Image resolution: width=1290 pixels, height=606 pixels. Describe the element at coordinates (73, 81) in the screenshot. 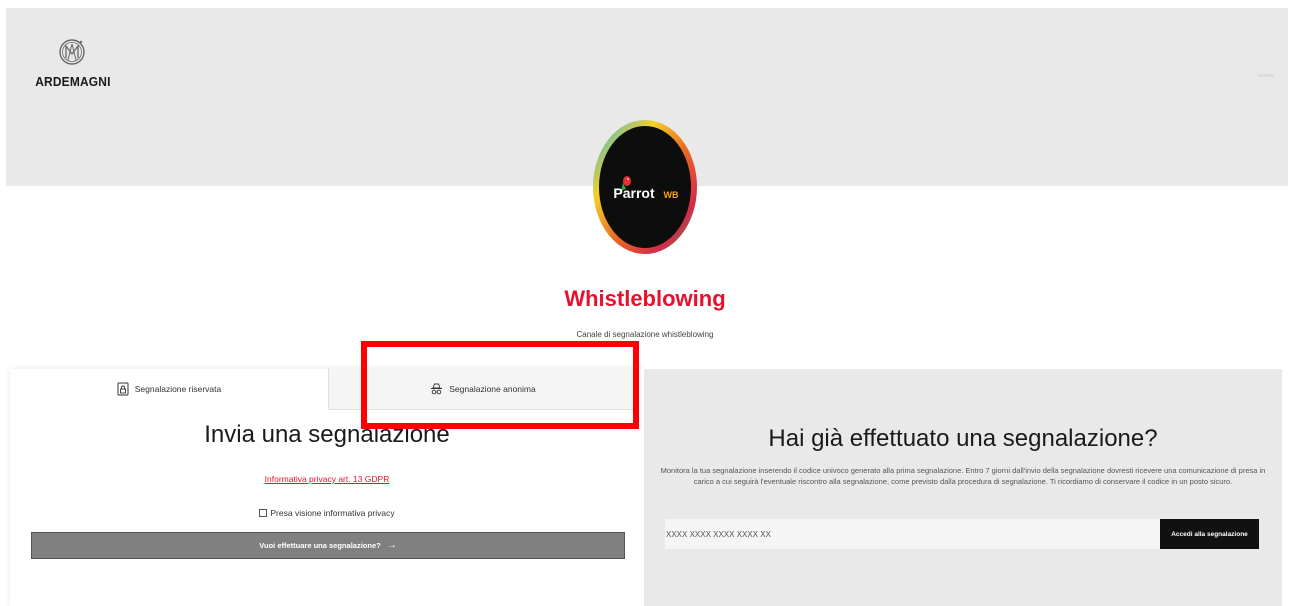

I see `logo-text: ARDEMAGNI` at that location.